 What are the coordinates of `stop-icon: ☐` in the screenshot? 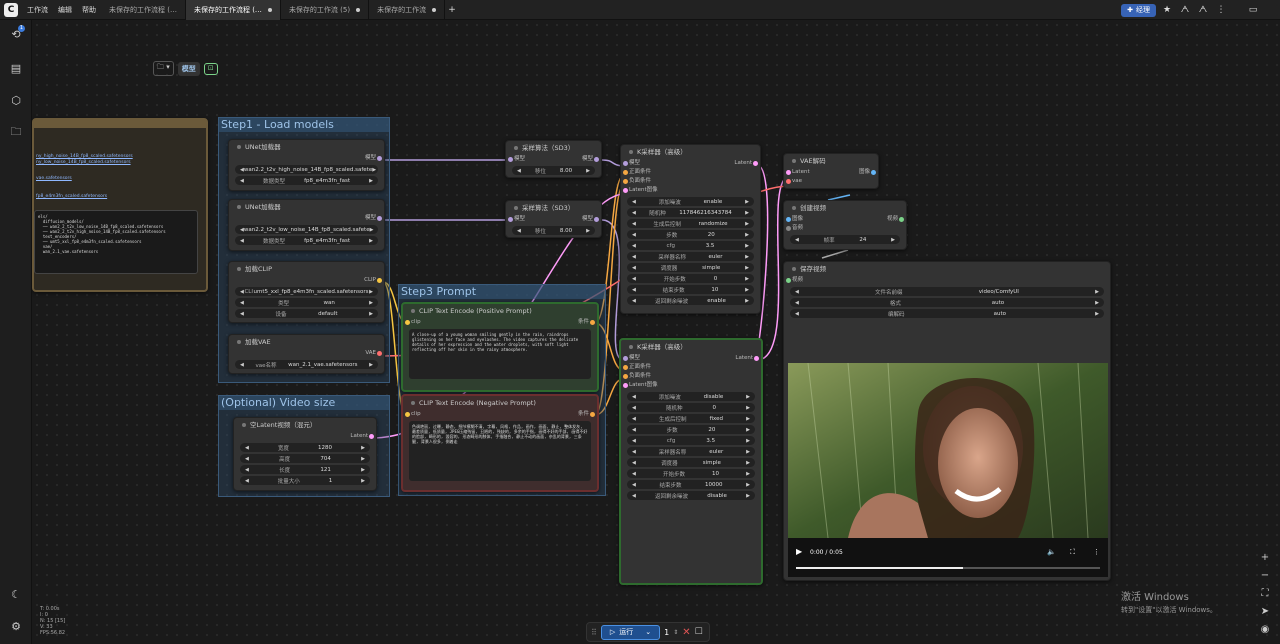 It's located at (699, 632).